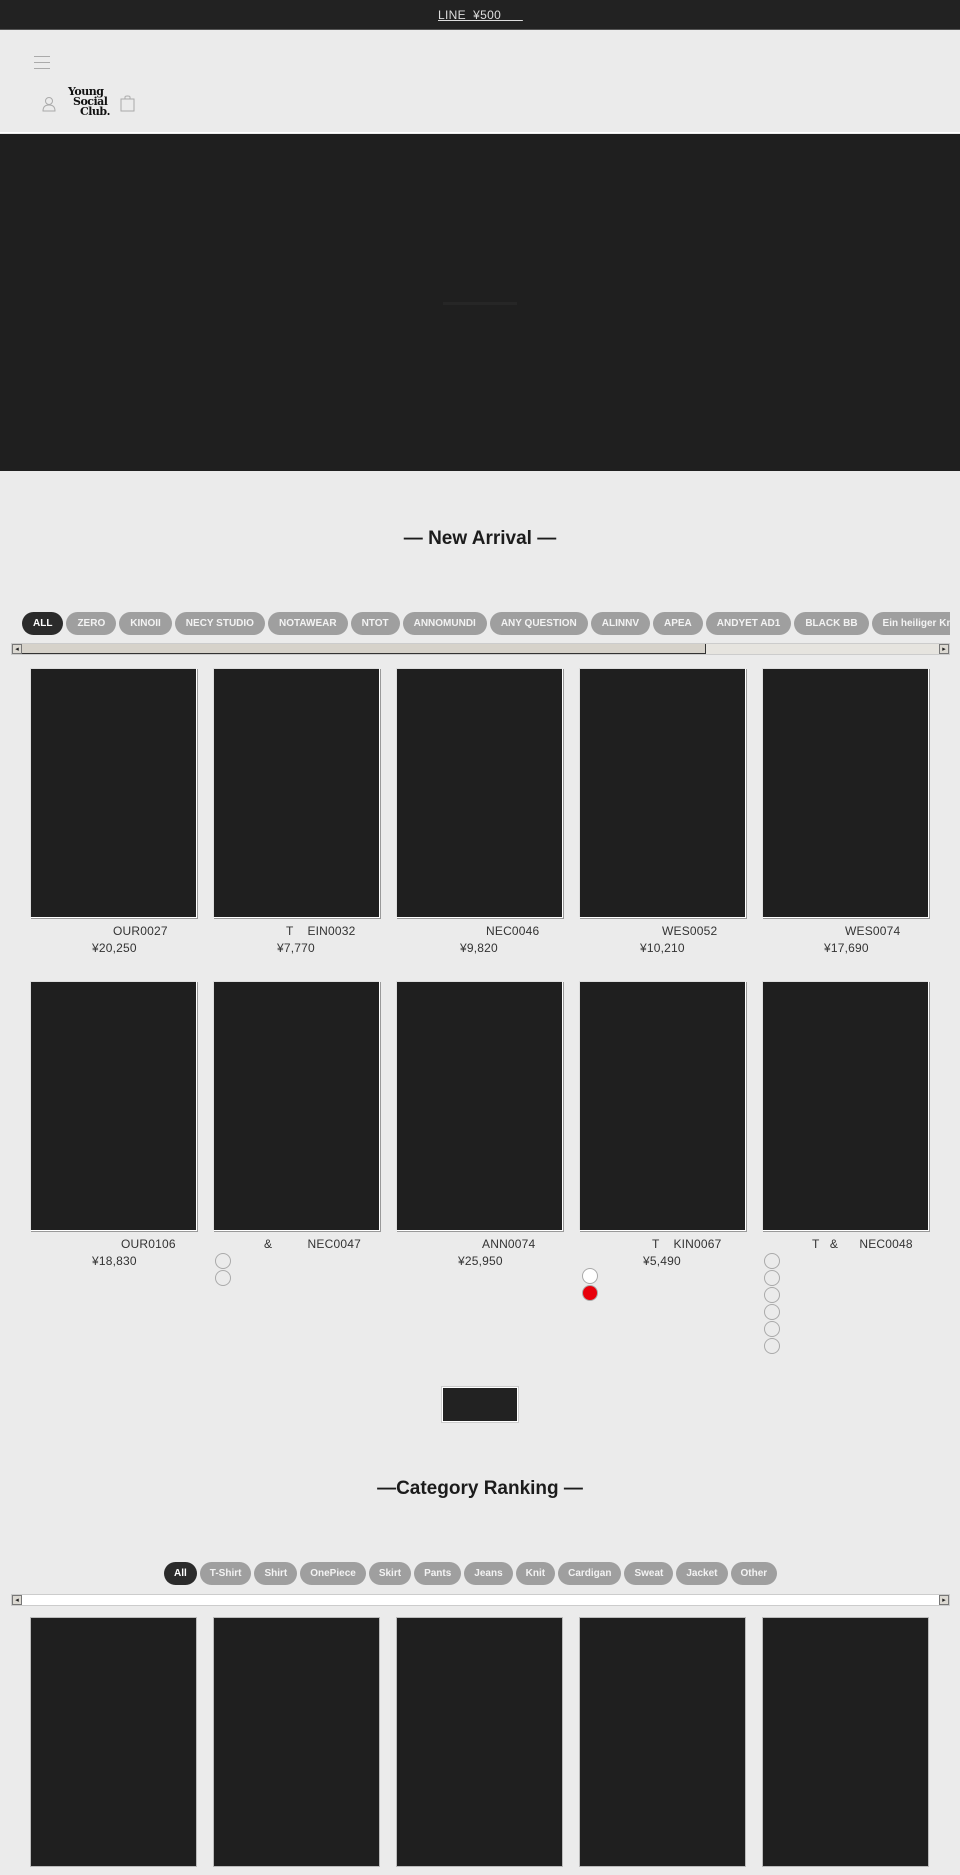 This screenshot has height=1875, width=960. I want to click on product-card: OUR0027 ¥20,250, so click(113, 811).